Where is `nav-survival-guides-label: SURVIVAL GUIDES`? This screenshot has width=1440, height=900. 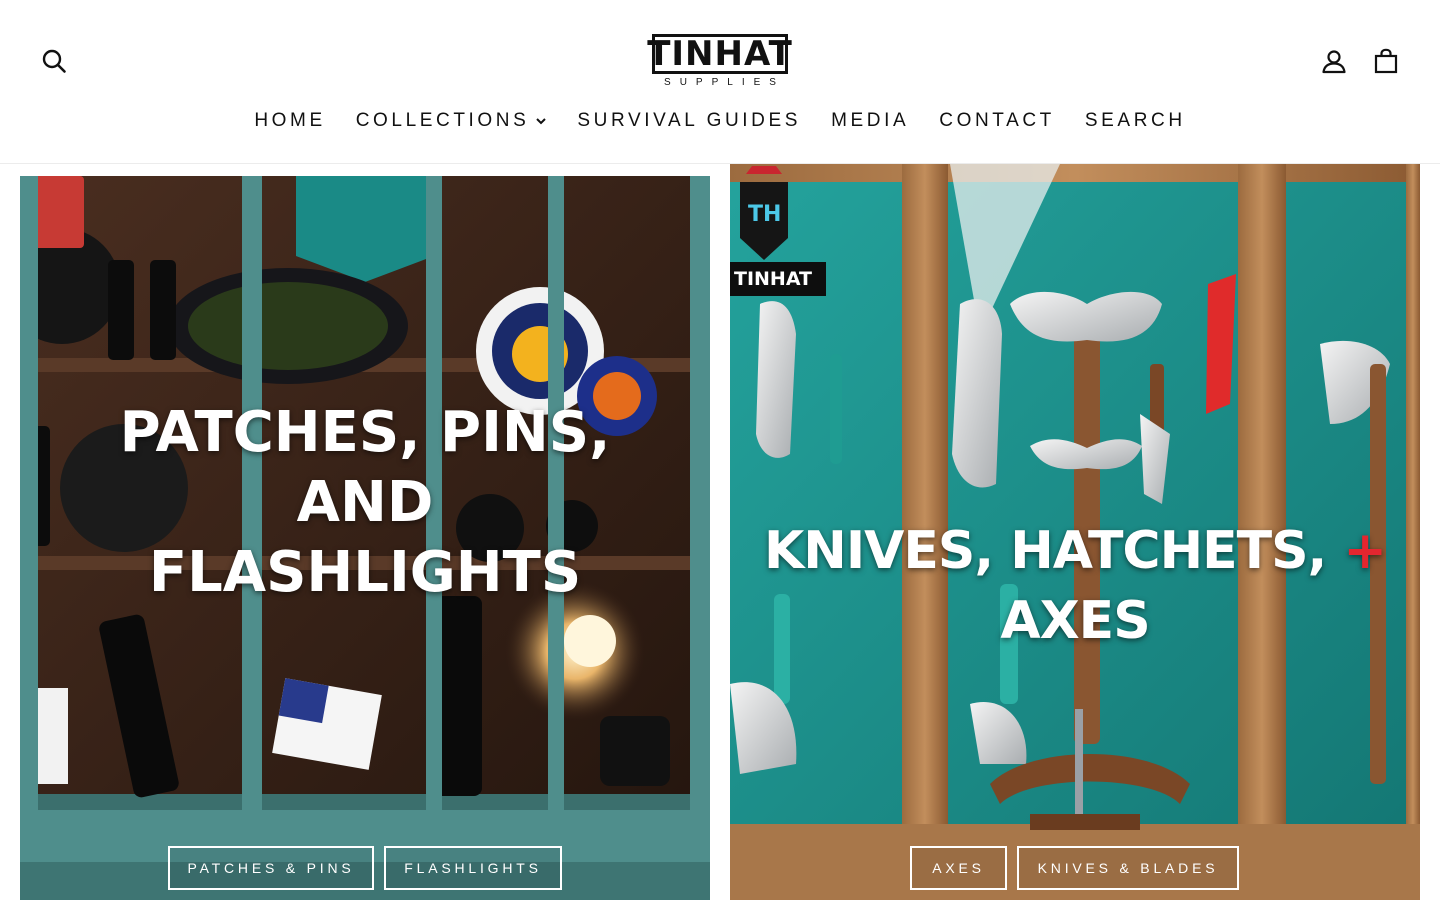 nav-survival-guides-label: SURVIVAL GUIDES is located at coordinates (689, 120).